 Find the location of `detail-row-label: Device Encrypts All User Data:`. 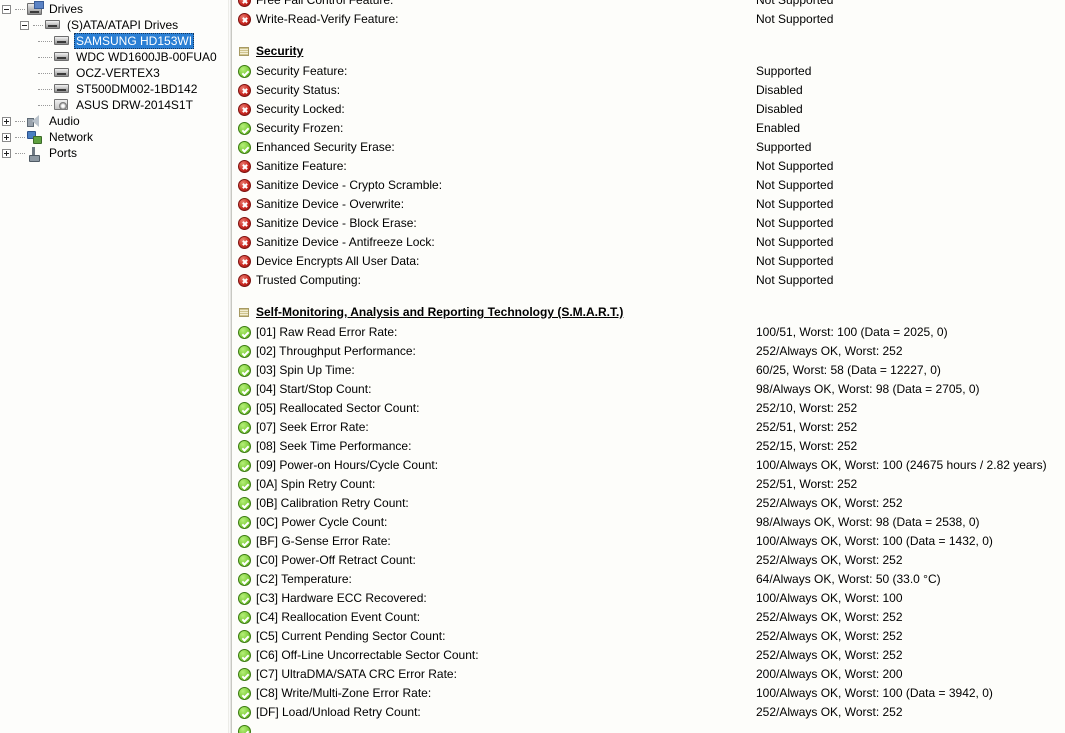

detail-row-label: Device Encrypts All User Data: is located at coordinates (338, 261).